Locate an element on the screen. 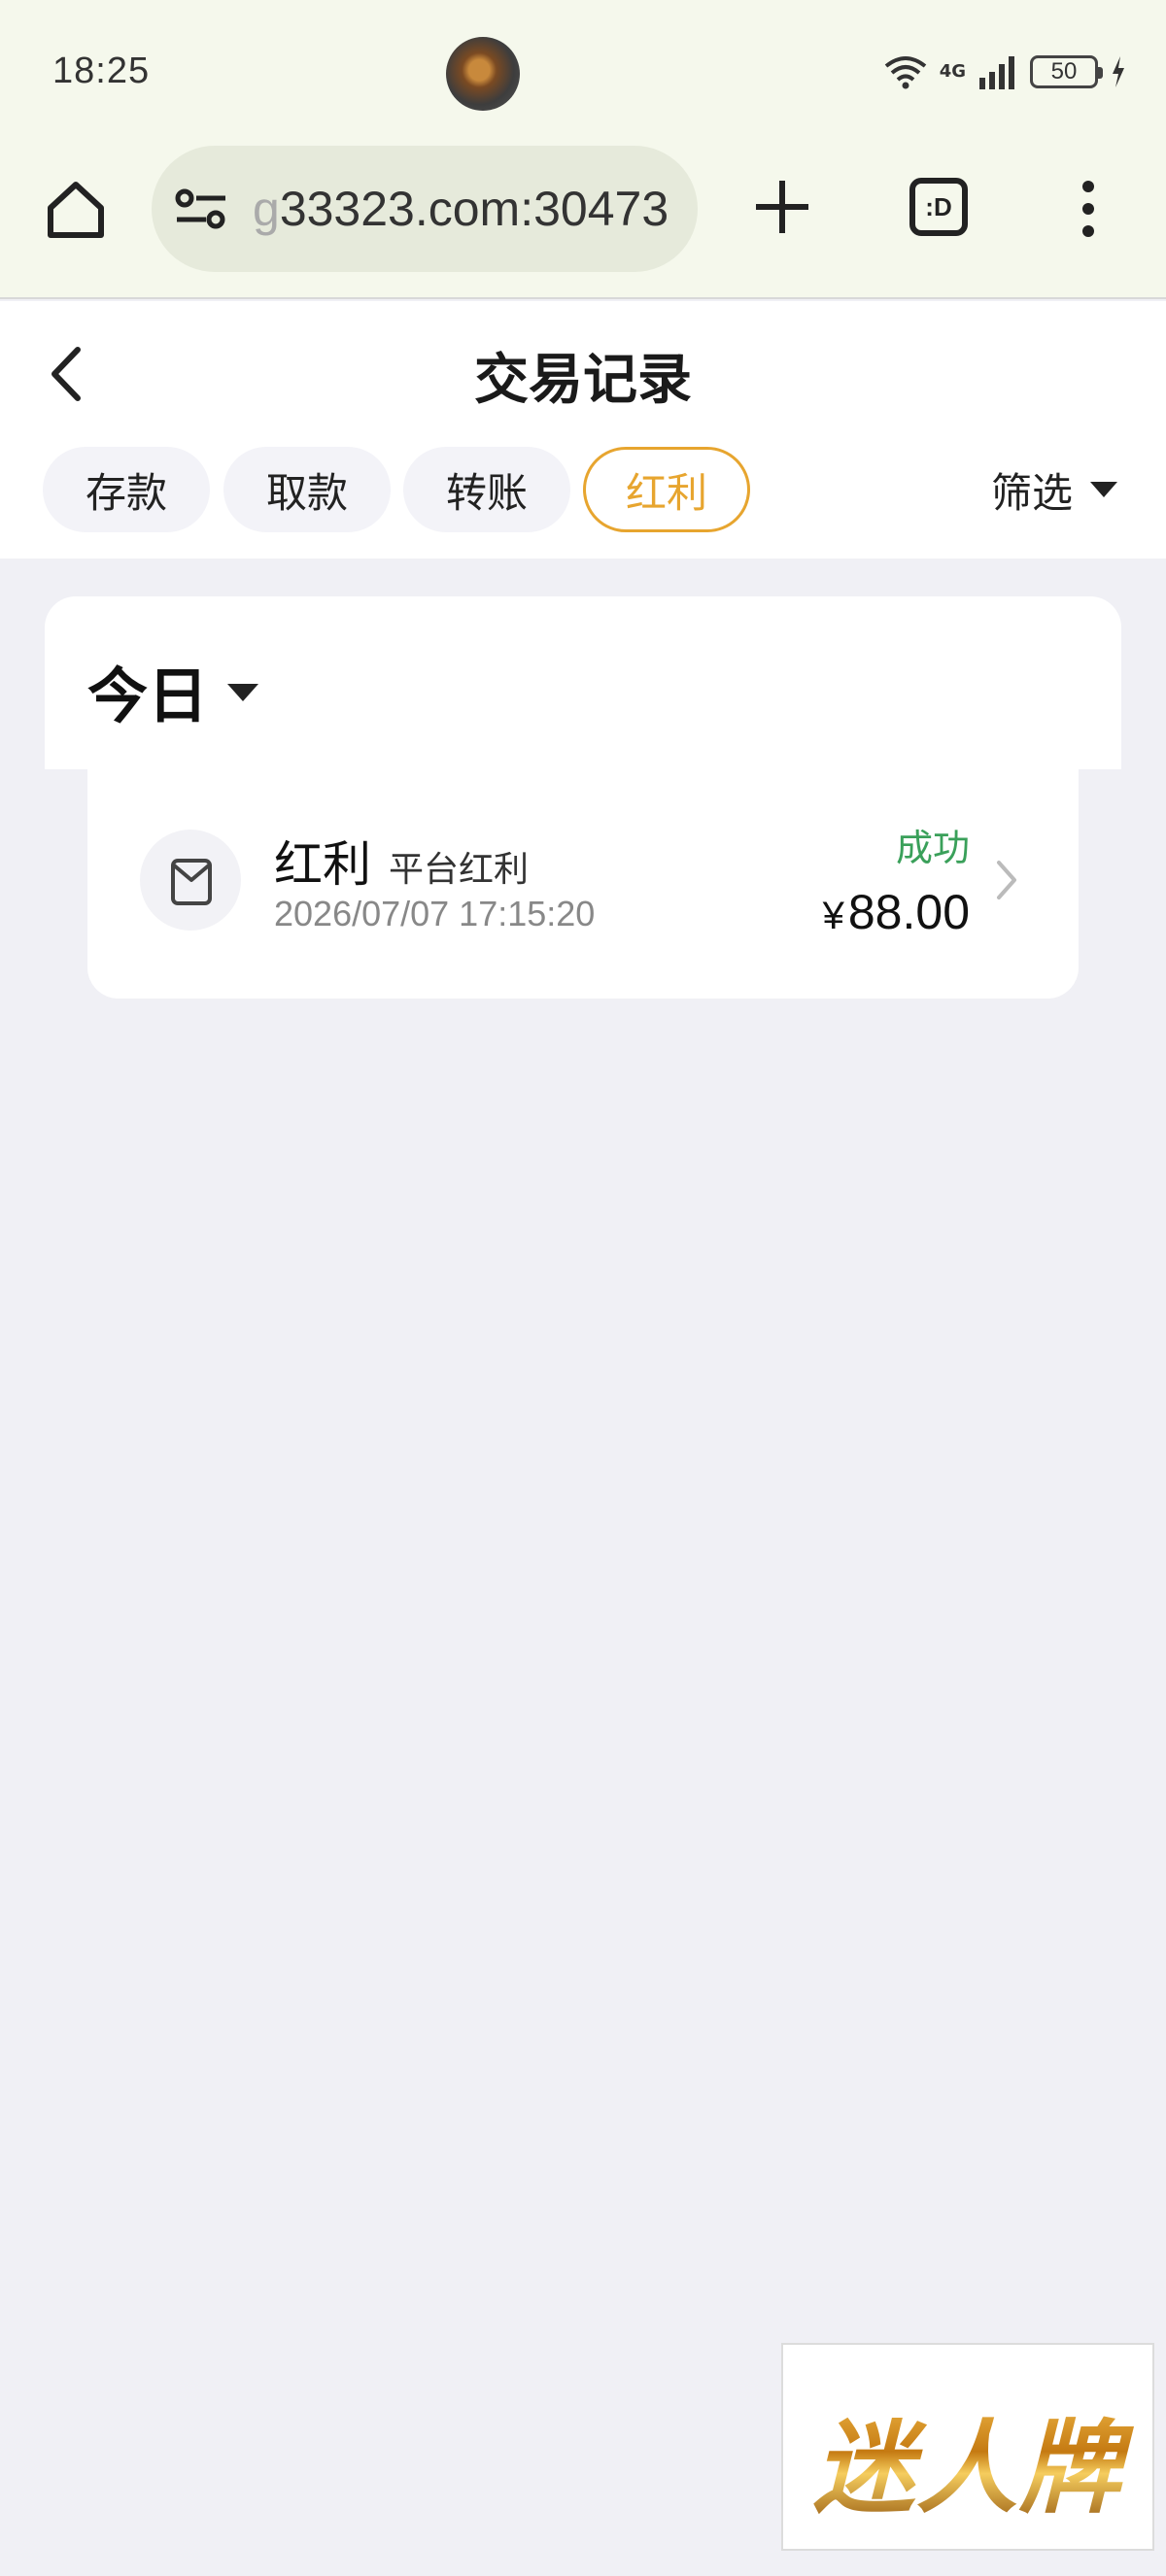  tab-transfer: 转账 is located at coordinates (486, 489).